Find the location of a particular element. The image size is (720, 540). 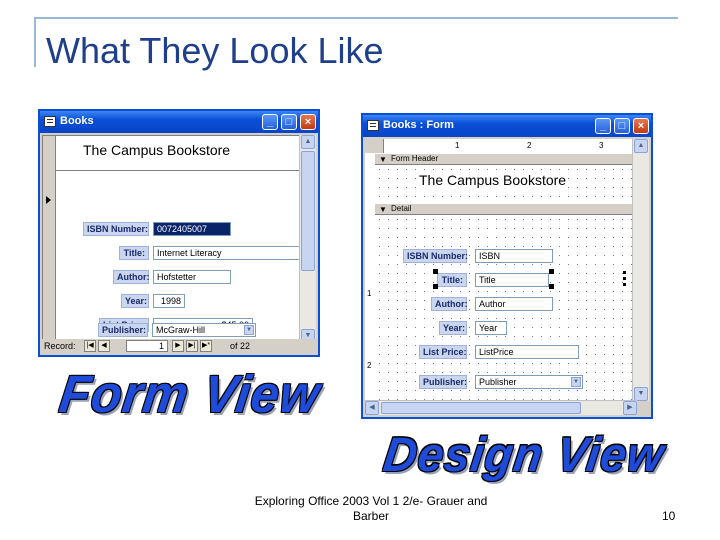

current-record-arrow-icon is located at coordinates (48, 200).